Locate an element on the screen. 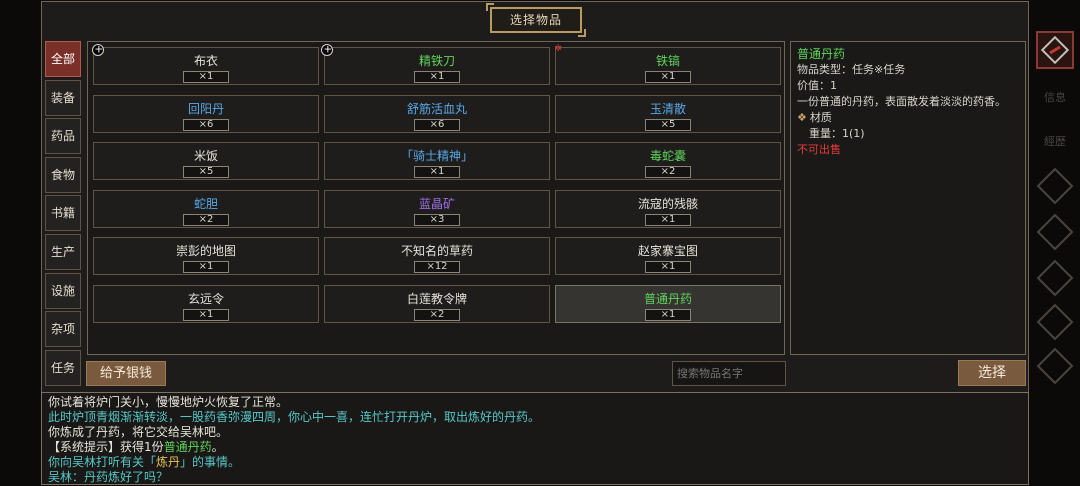 Image resolution: width=1080 pixels, height=486 pixels. select-button: 选择 is located at coordinates (992, 373).